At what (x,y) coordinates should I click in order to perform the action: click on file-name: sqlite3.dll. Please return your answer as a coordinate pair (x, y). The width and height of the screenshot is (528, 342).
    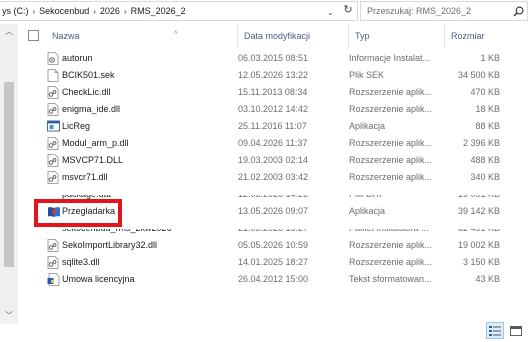
    Looking at the image, I should click on (81, 262).